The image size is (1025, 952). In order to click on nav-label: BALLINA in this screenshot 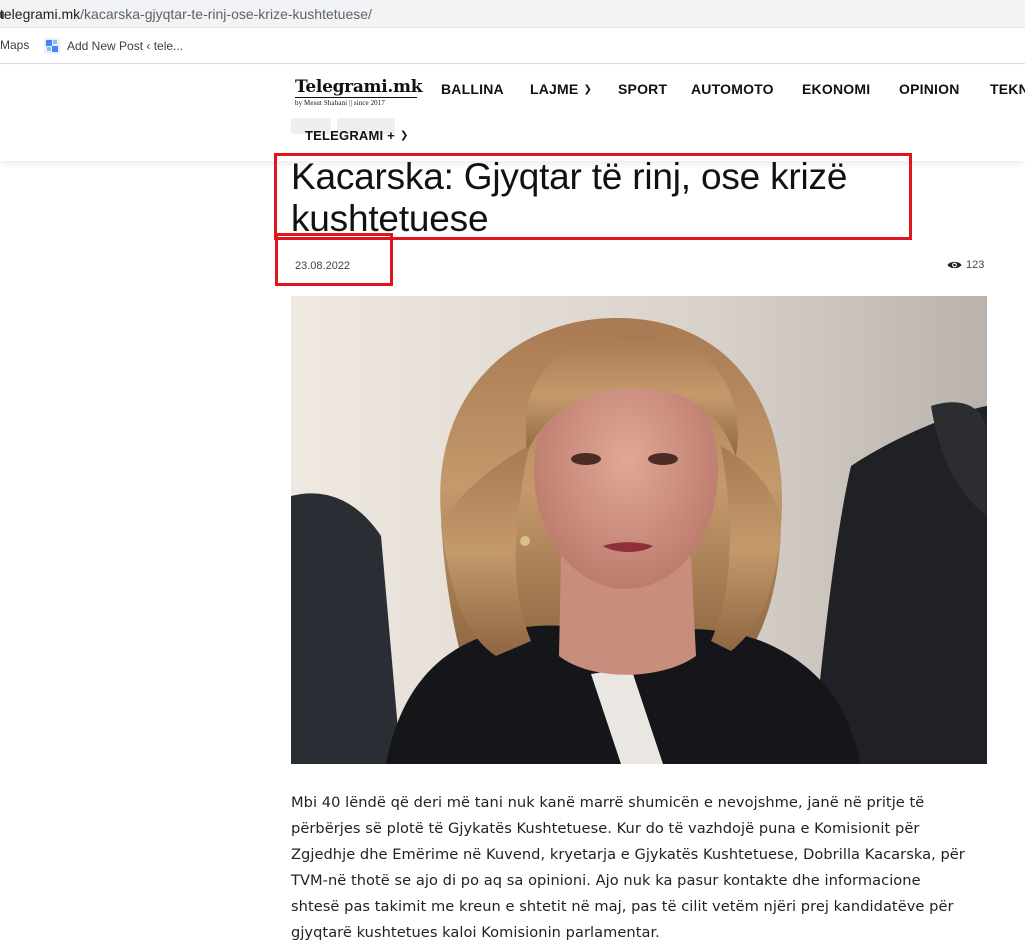, I will do `click(472, 89)`.